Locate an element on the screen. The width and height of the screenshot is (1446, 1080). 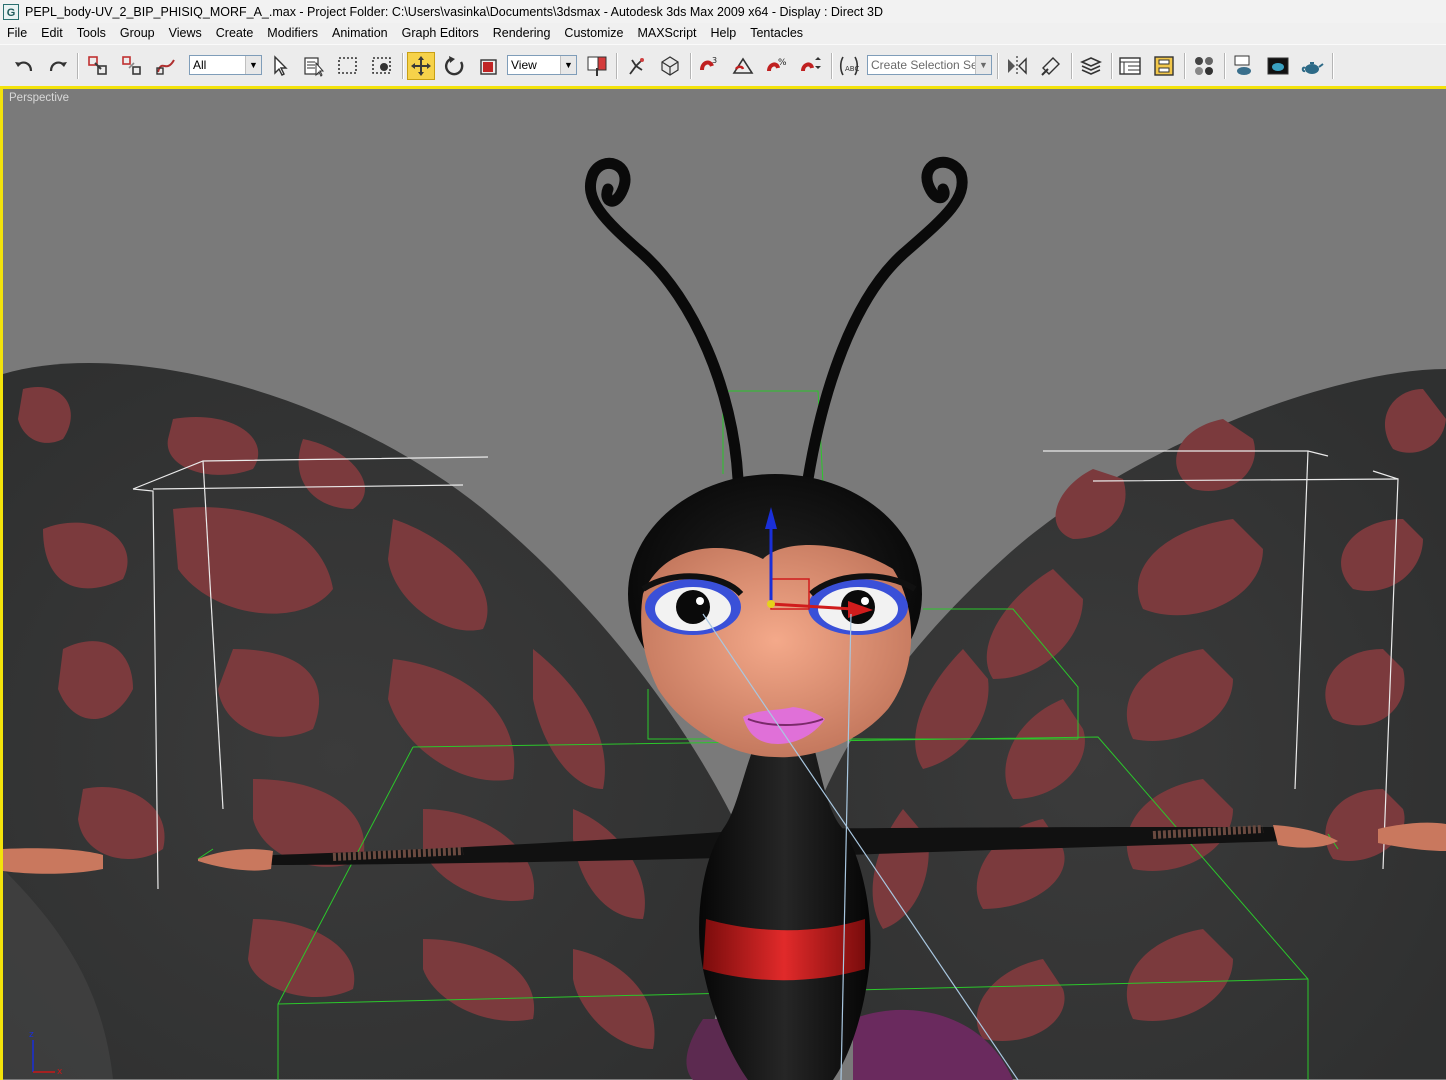
mirror-button is located at coordinates (1017, 66).